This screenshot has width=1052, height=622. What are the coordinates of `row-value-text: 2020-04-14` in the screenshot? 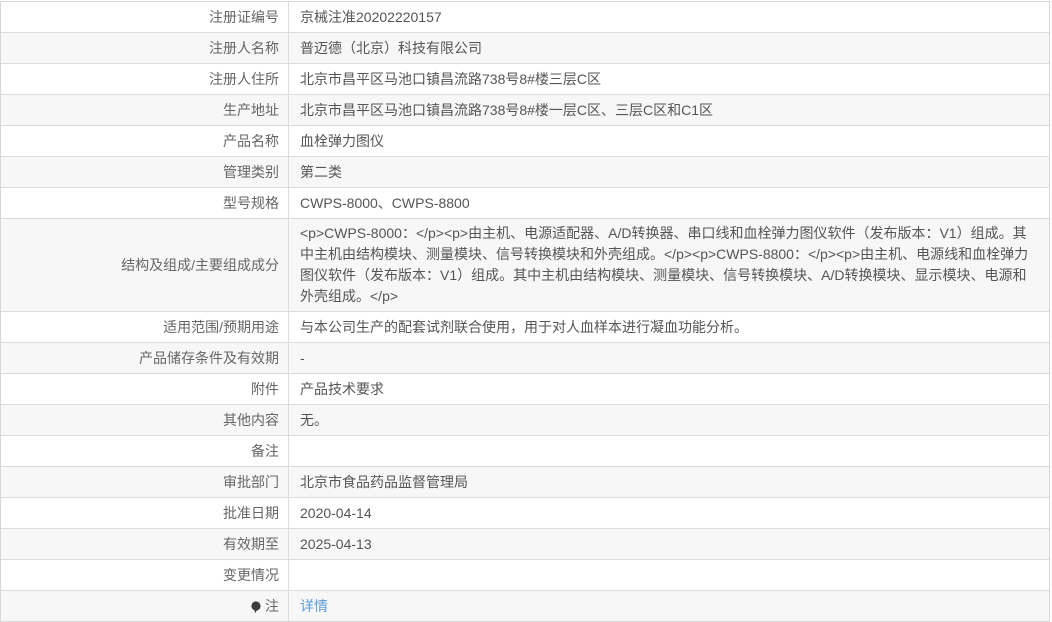 It's located at (336, 512).